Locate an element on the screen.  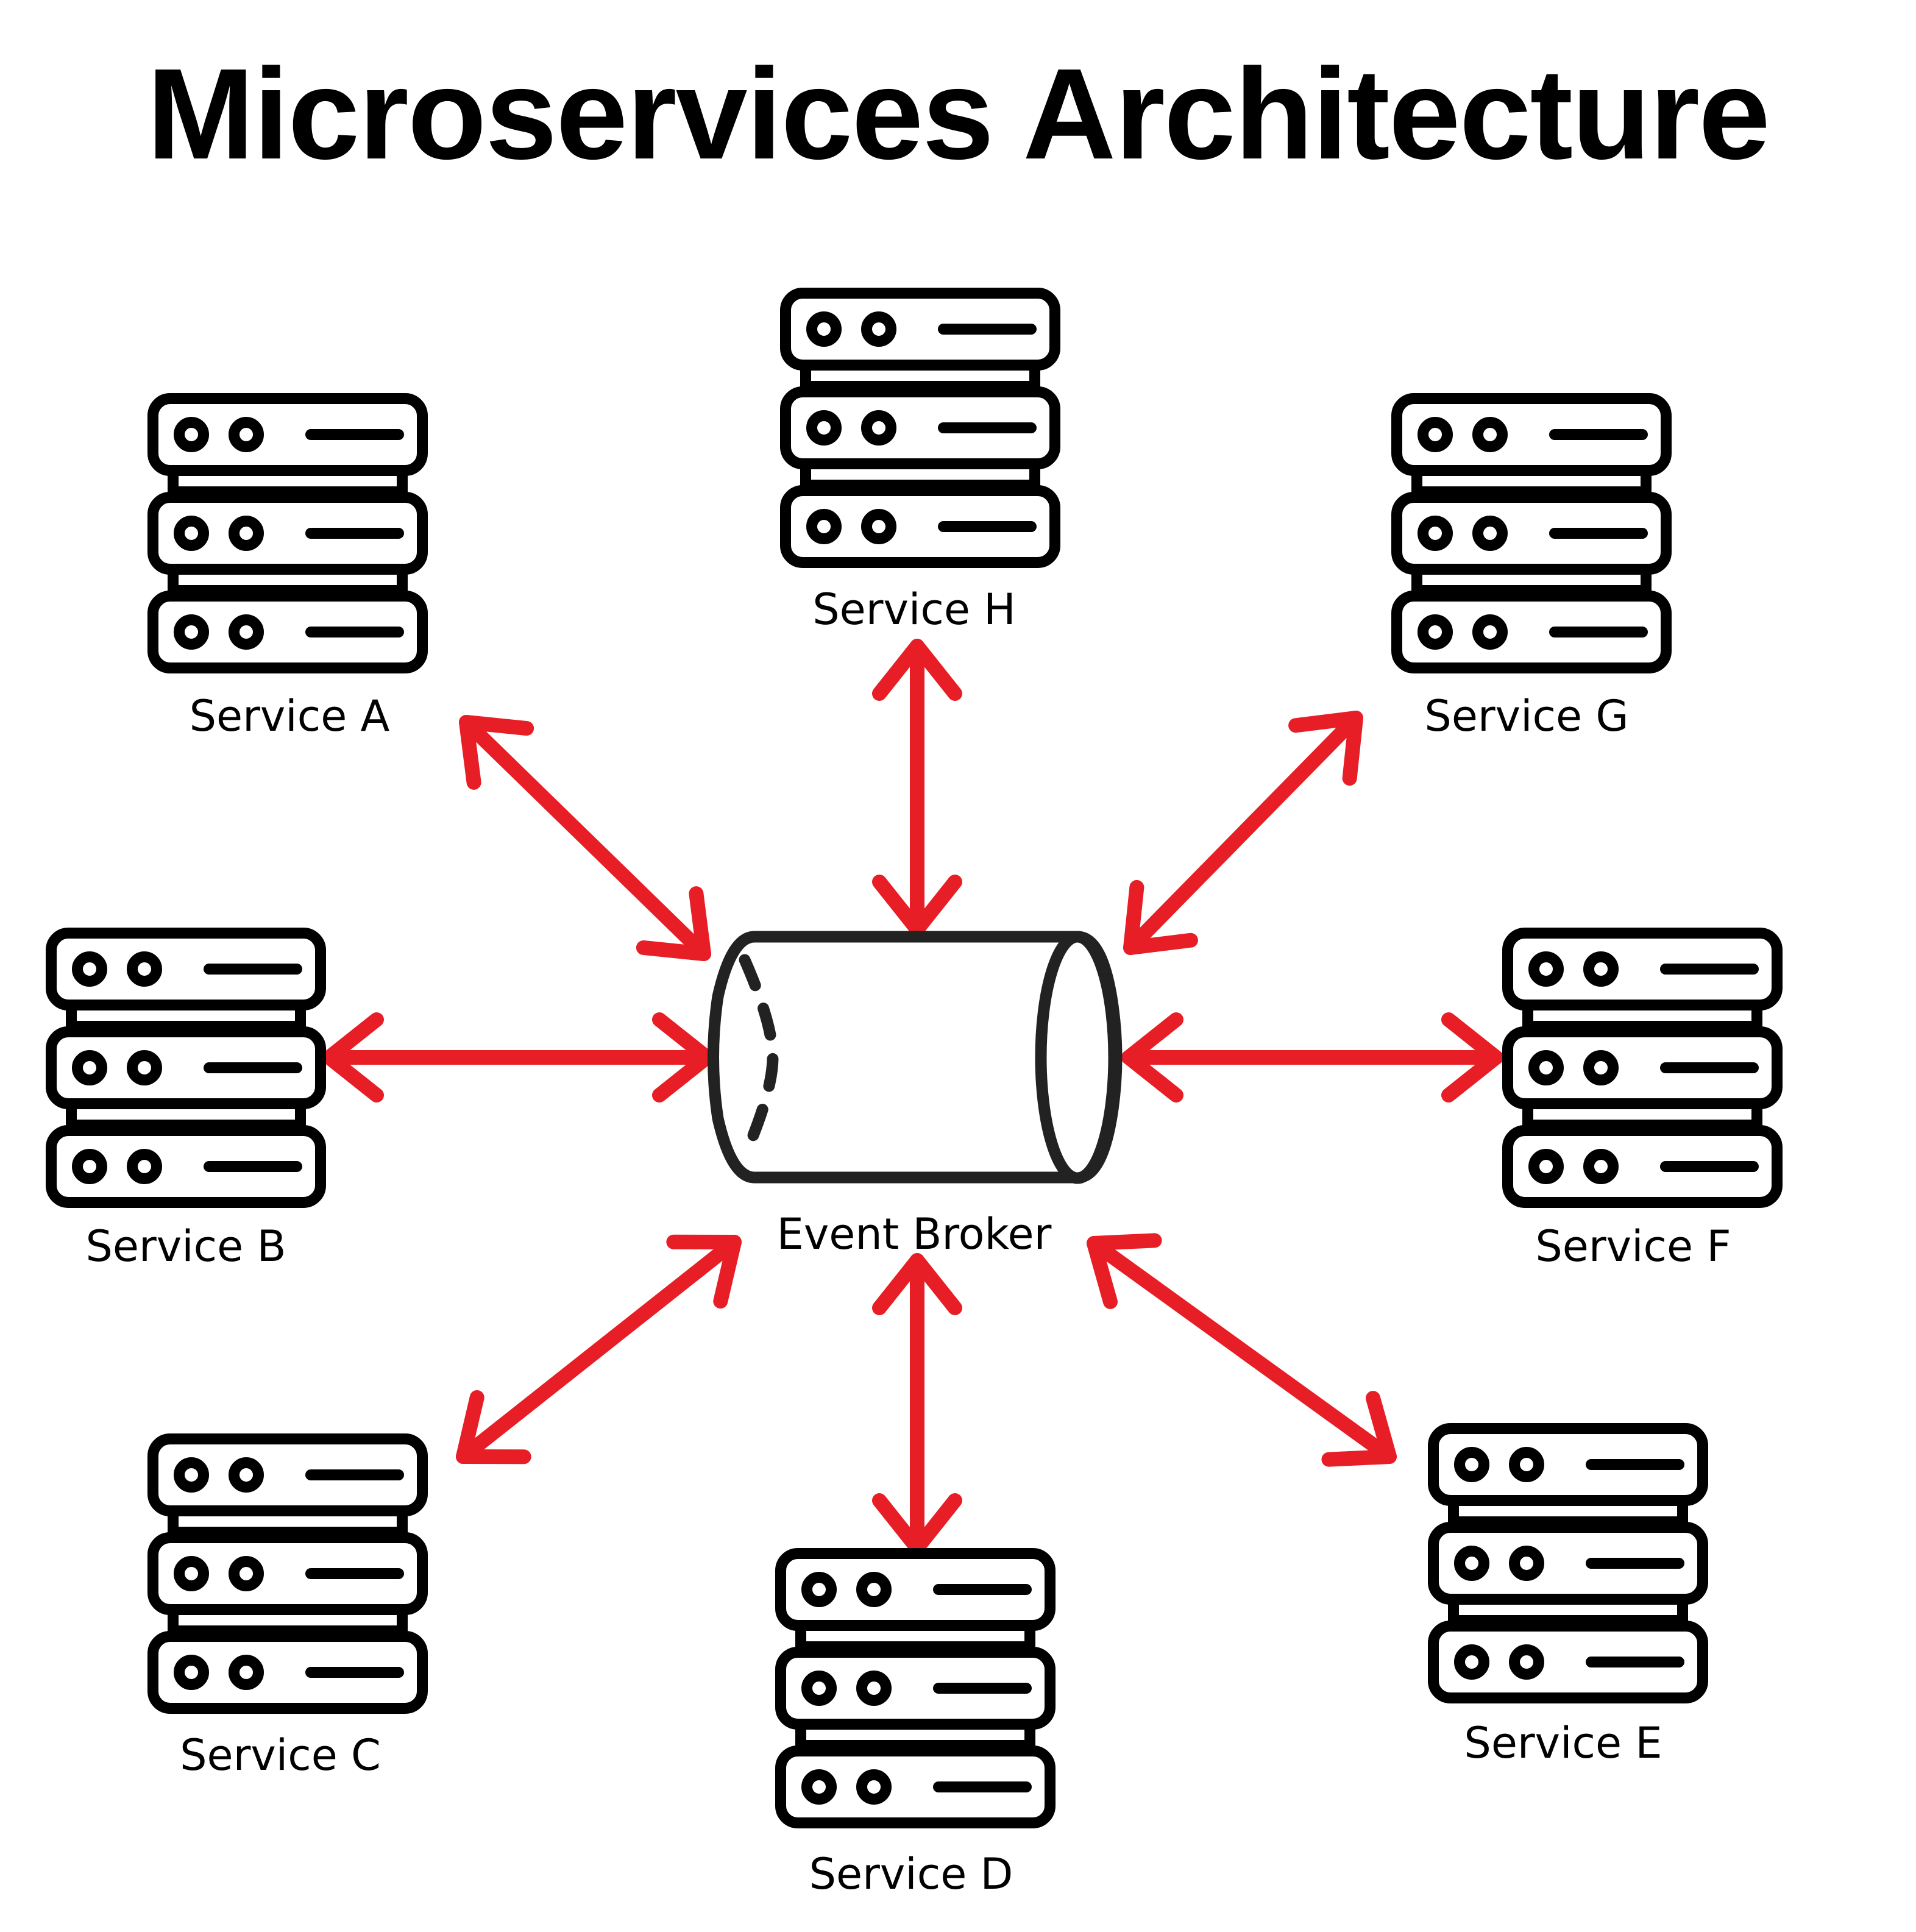
event-broker-node is located at coordinates (916, 1057).